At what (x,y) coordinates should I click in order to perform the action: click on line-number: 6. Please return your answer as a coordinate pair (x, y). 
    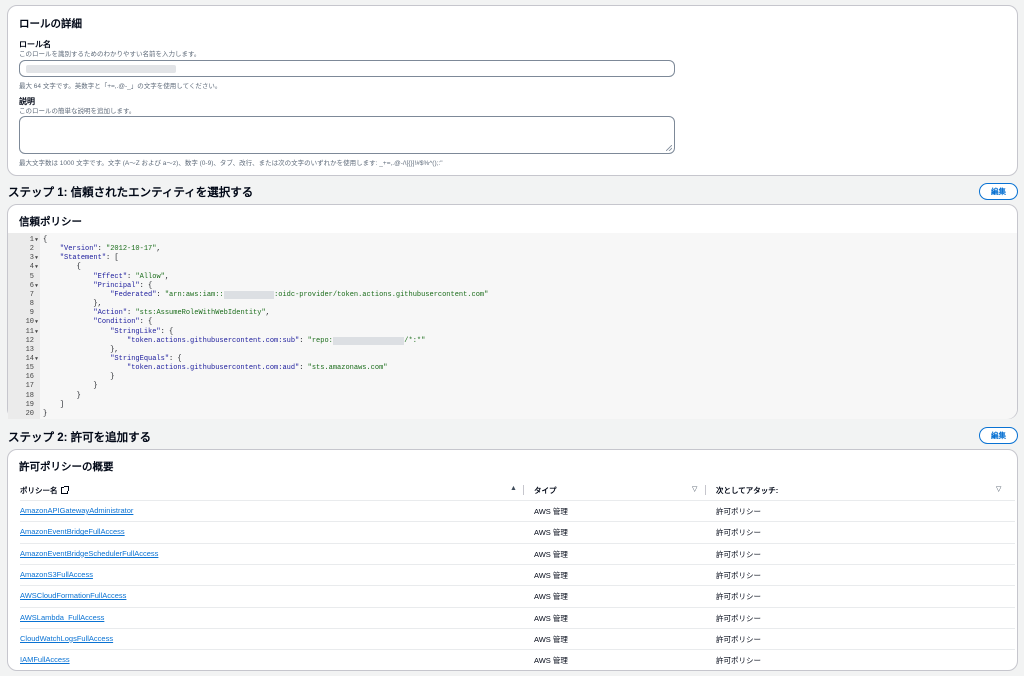
    Looking at the image, I should click on (31, 285).